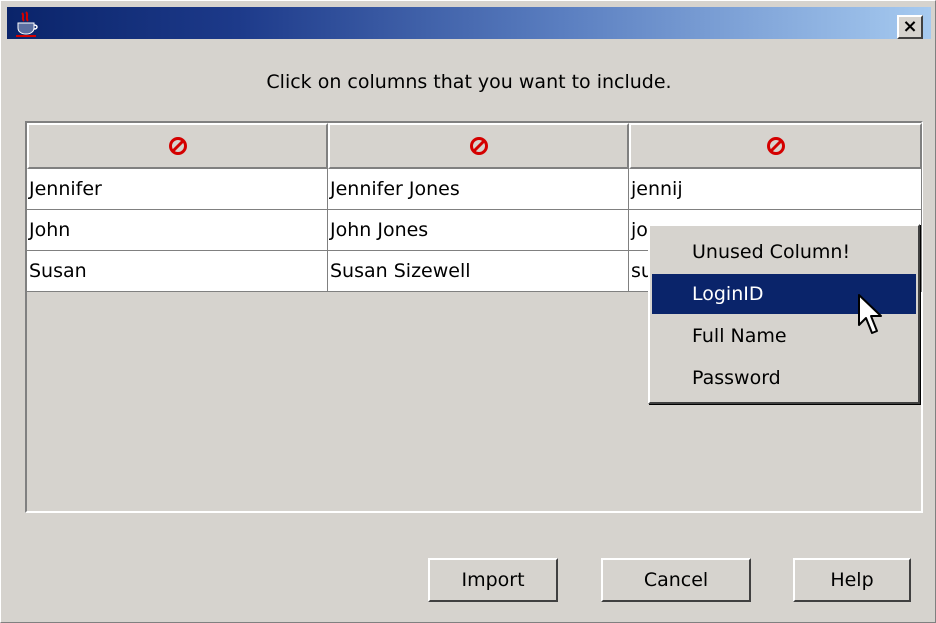 The width and height of the screenshot is (936, 623). I want to click on cancel-button: Cancel, so click(676, 580).